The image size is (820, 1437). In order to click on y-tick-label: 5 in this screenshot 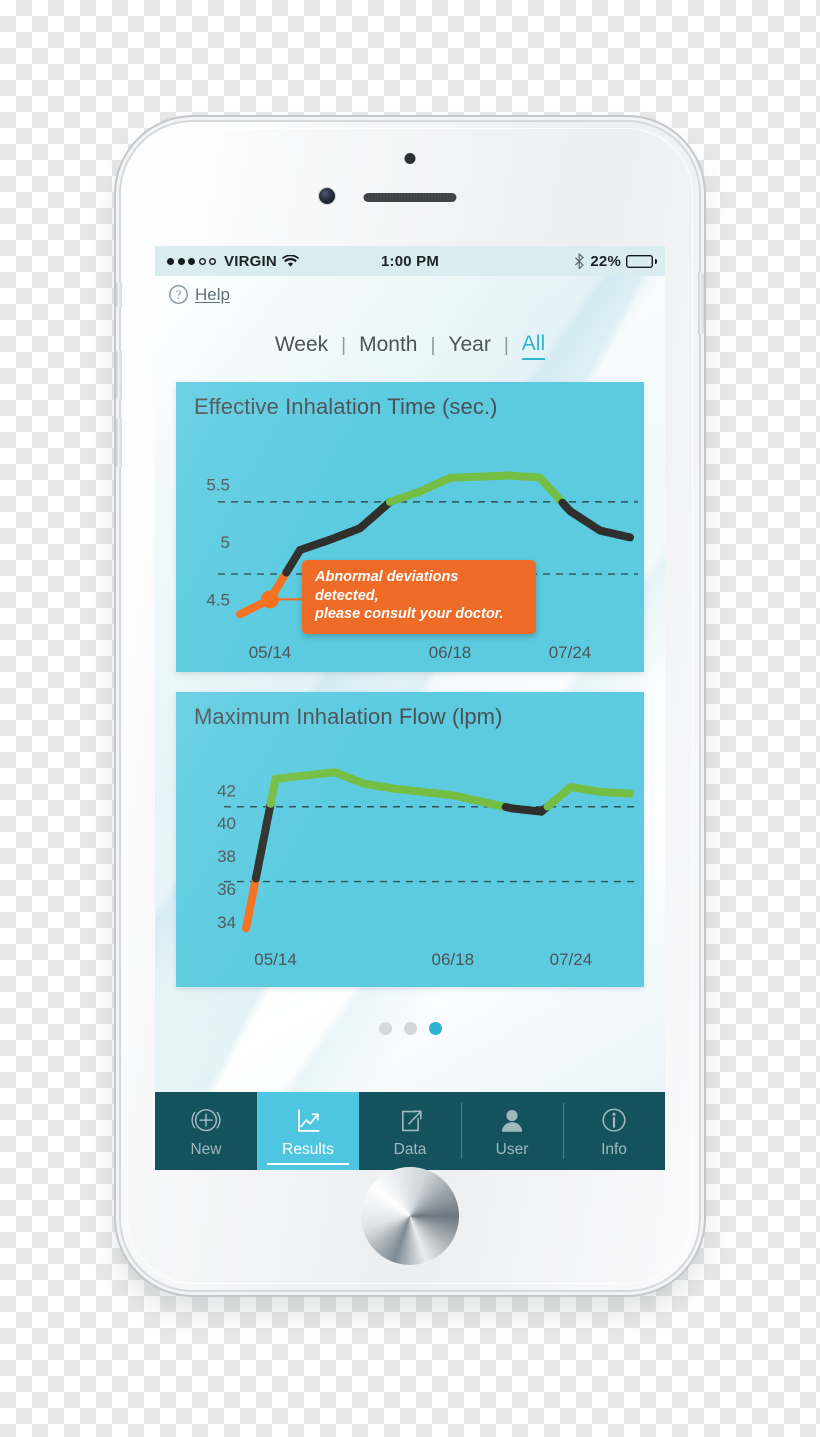, I will do `click(225, 542)`.